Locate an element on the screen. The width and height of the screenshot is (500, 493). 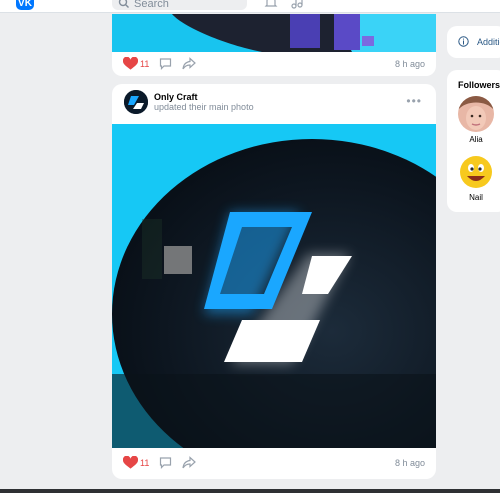
search-icon is located at coordinates (123, 4).